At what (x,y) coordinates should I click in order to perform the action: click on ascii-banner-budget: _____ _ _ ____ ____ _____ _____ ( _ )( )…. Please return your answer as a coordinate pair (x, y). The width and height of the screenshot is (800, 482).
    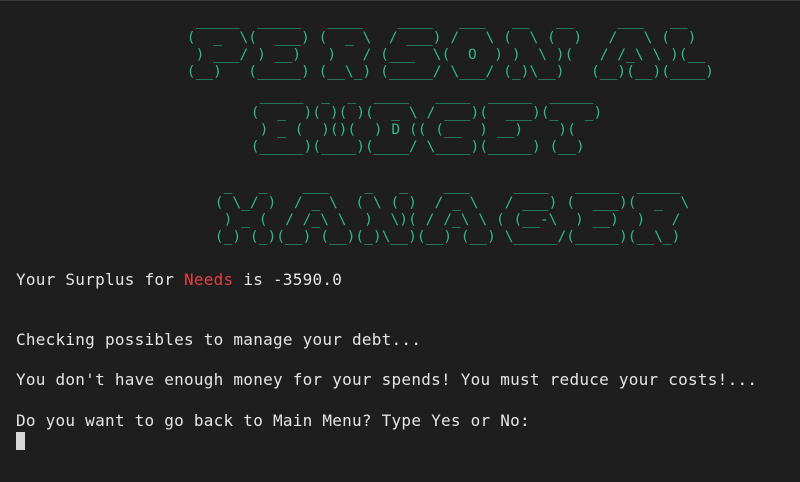
    Looking at the image, I should click on (426, 121).